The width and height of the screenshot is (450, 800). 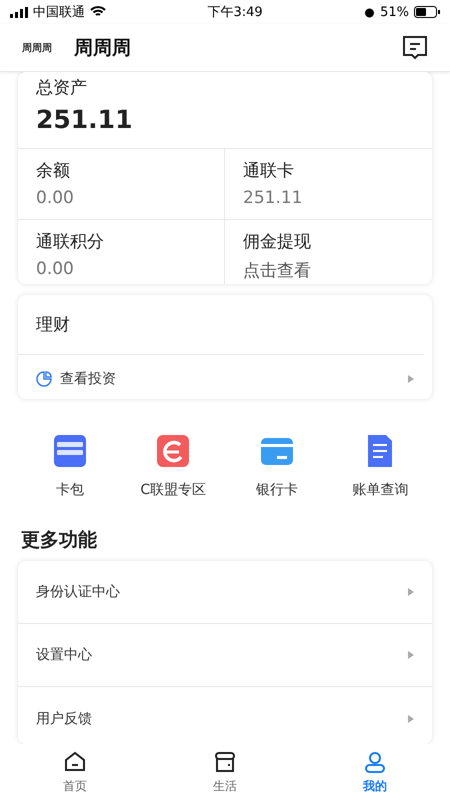 I want to click on total-assets: 251.11, so click(x=85, y=119).